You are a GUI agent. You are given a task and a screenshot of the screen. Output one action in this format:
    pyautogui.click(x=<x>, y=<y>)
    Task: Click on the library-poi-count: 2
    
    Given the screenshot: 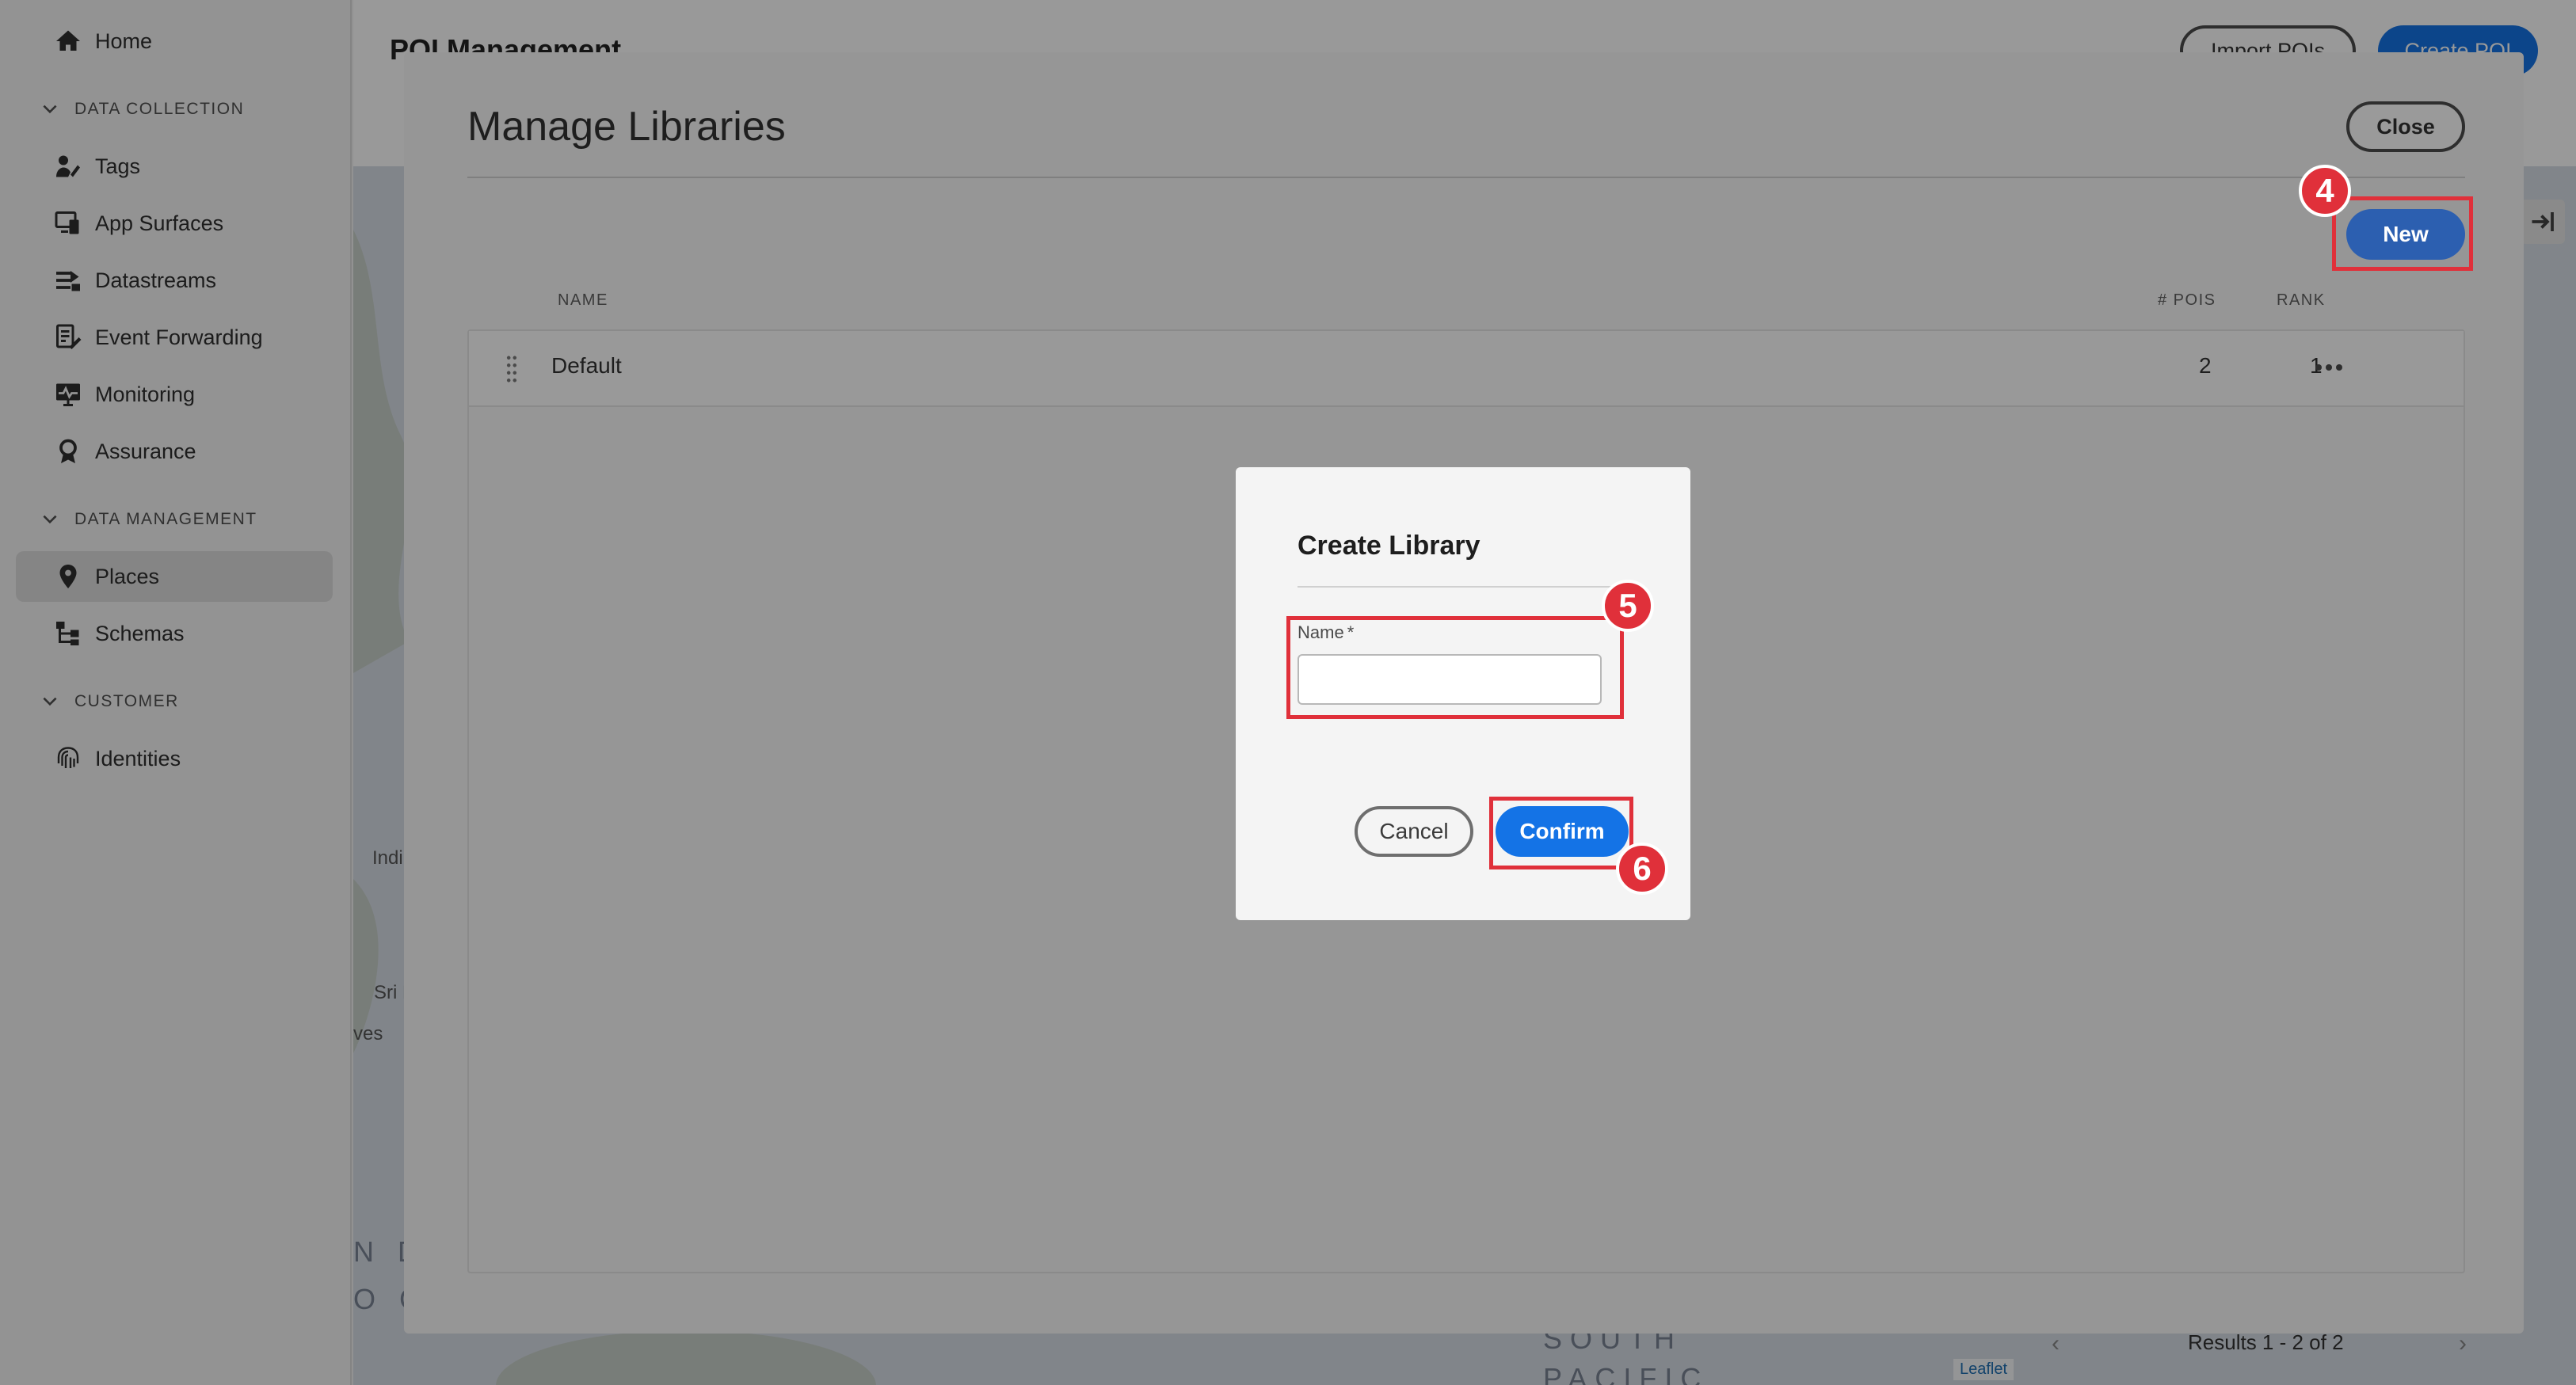 What is the action you would take?
    pyautogui.click(x=2205, y=365)
    